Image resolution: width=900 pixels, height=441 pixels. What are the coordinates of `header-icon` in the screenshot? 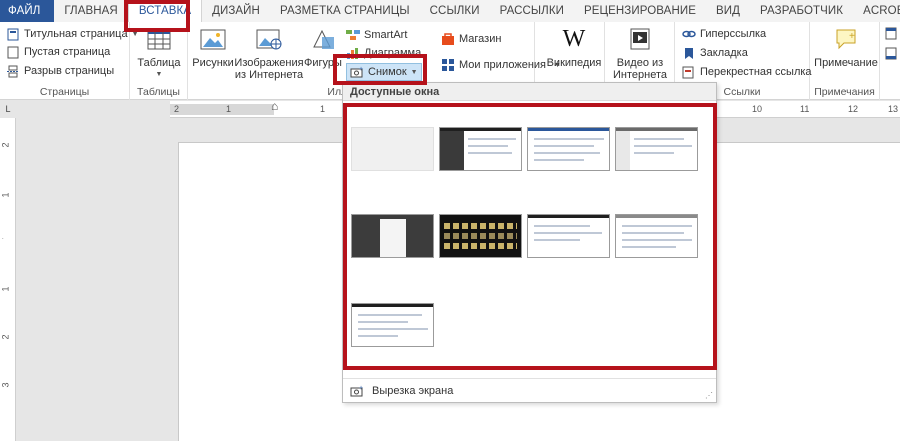 It's located at (891, 33).